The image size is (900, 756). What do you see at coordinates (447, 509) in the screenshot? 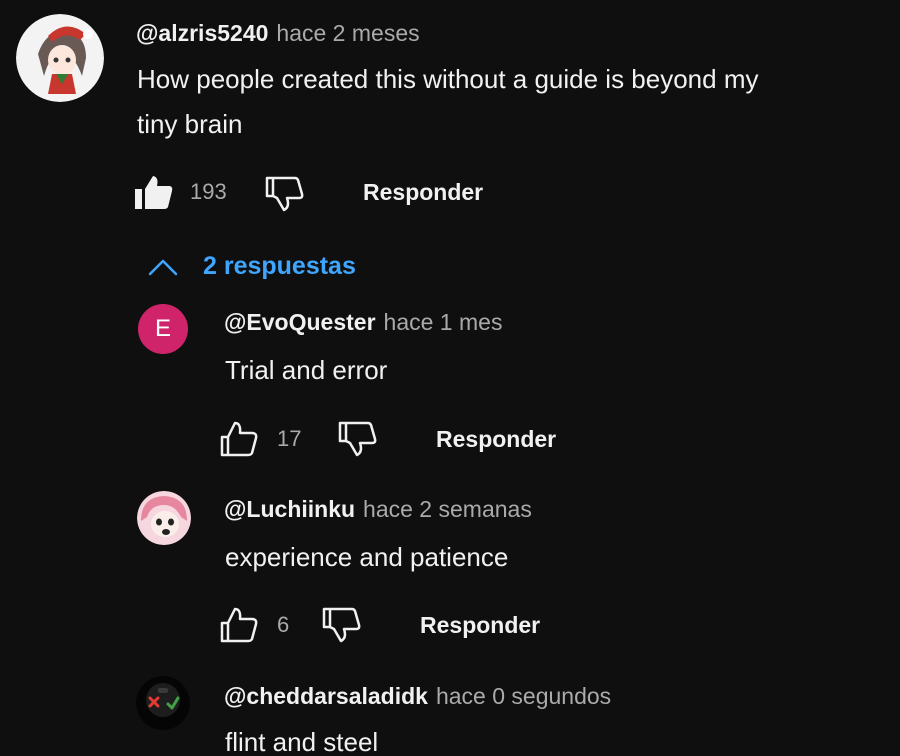
I see `reply-timestamp: hace 2 semanas` at bounding box center [447, 509].